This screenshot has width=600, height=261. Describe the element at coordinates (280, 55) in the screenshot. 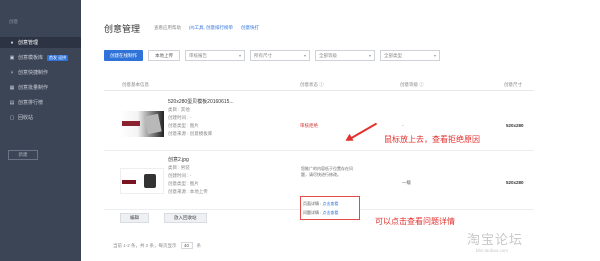

I see `size-filter: 所有尺寸 ▾` at that location.